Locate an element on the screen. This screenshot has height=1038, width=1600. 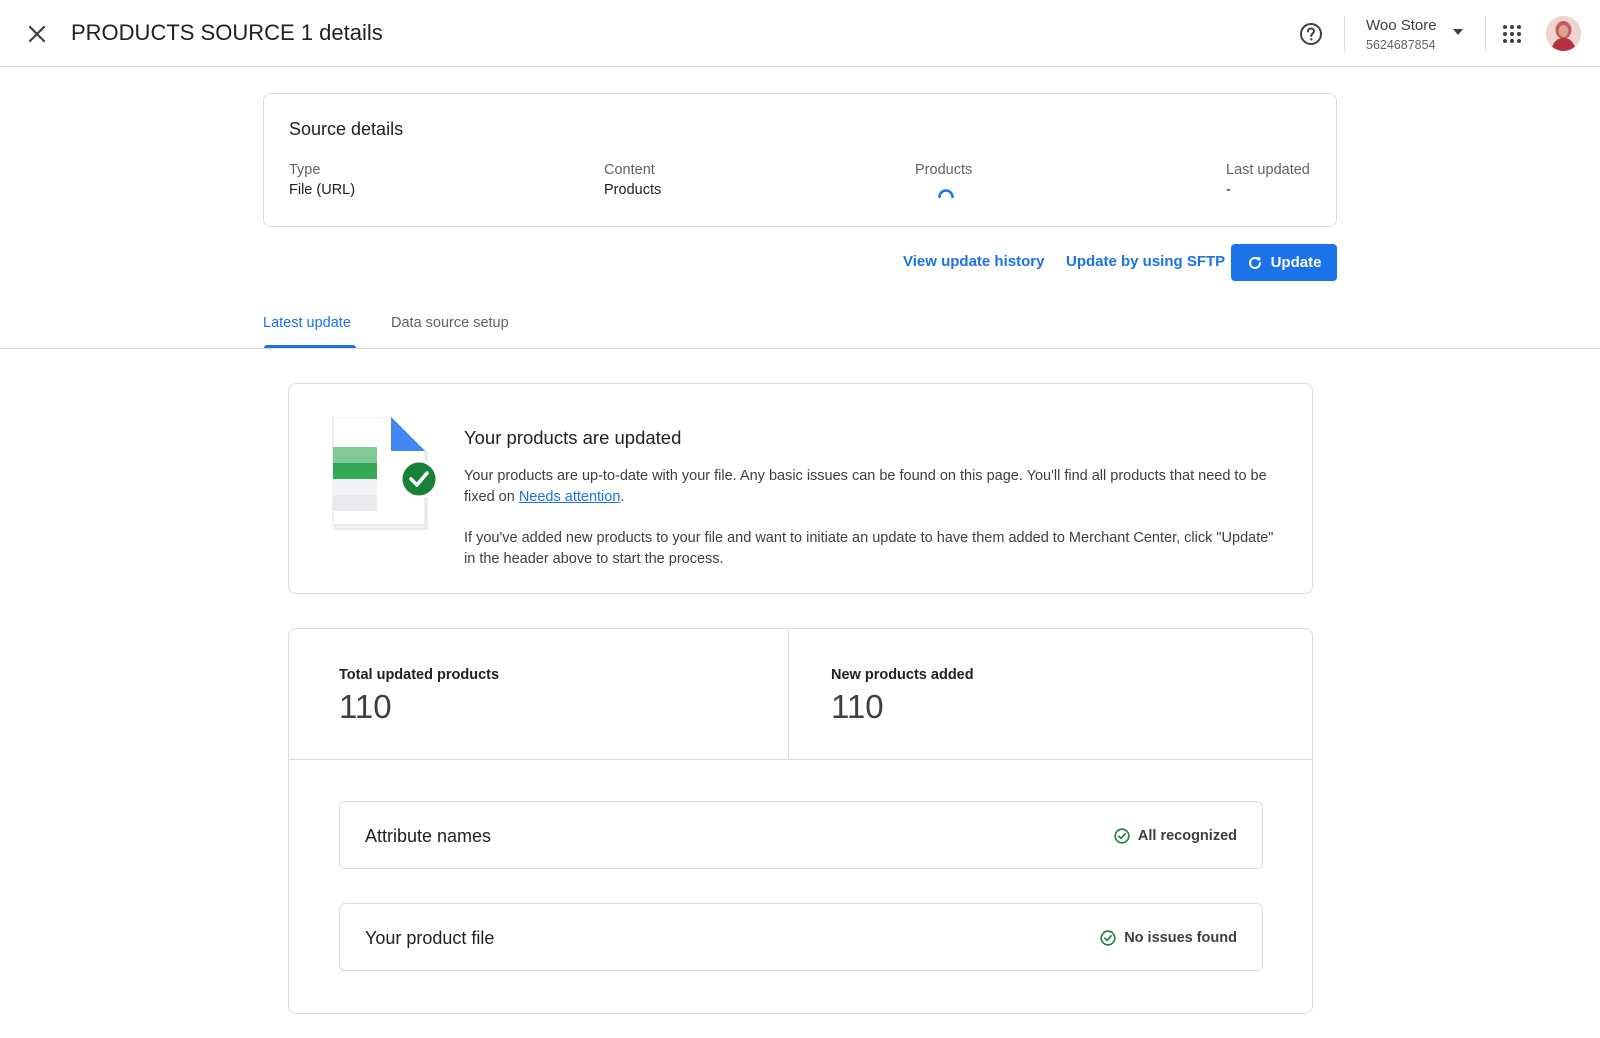
check-status-label: No issues found is located at coordinates (1180, 938).